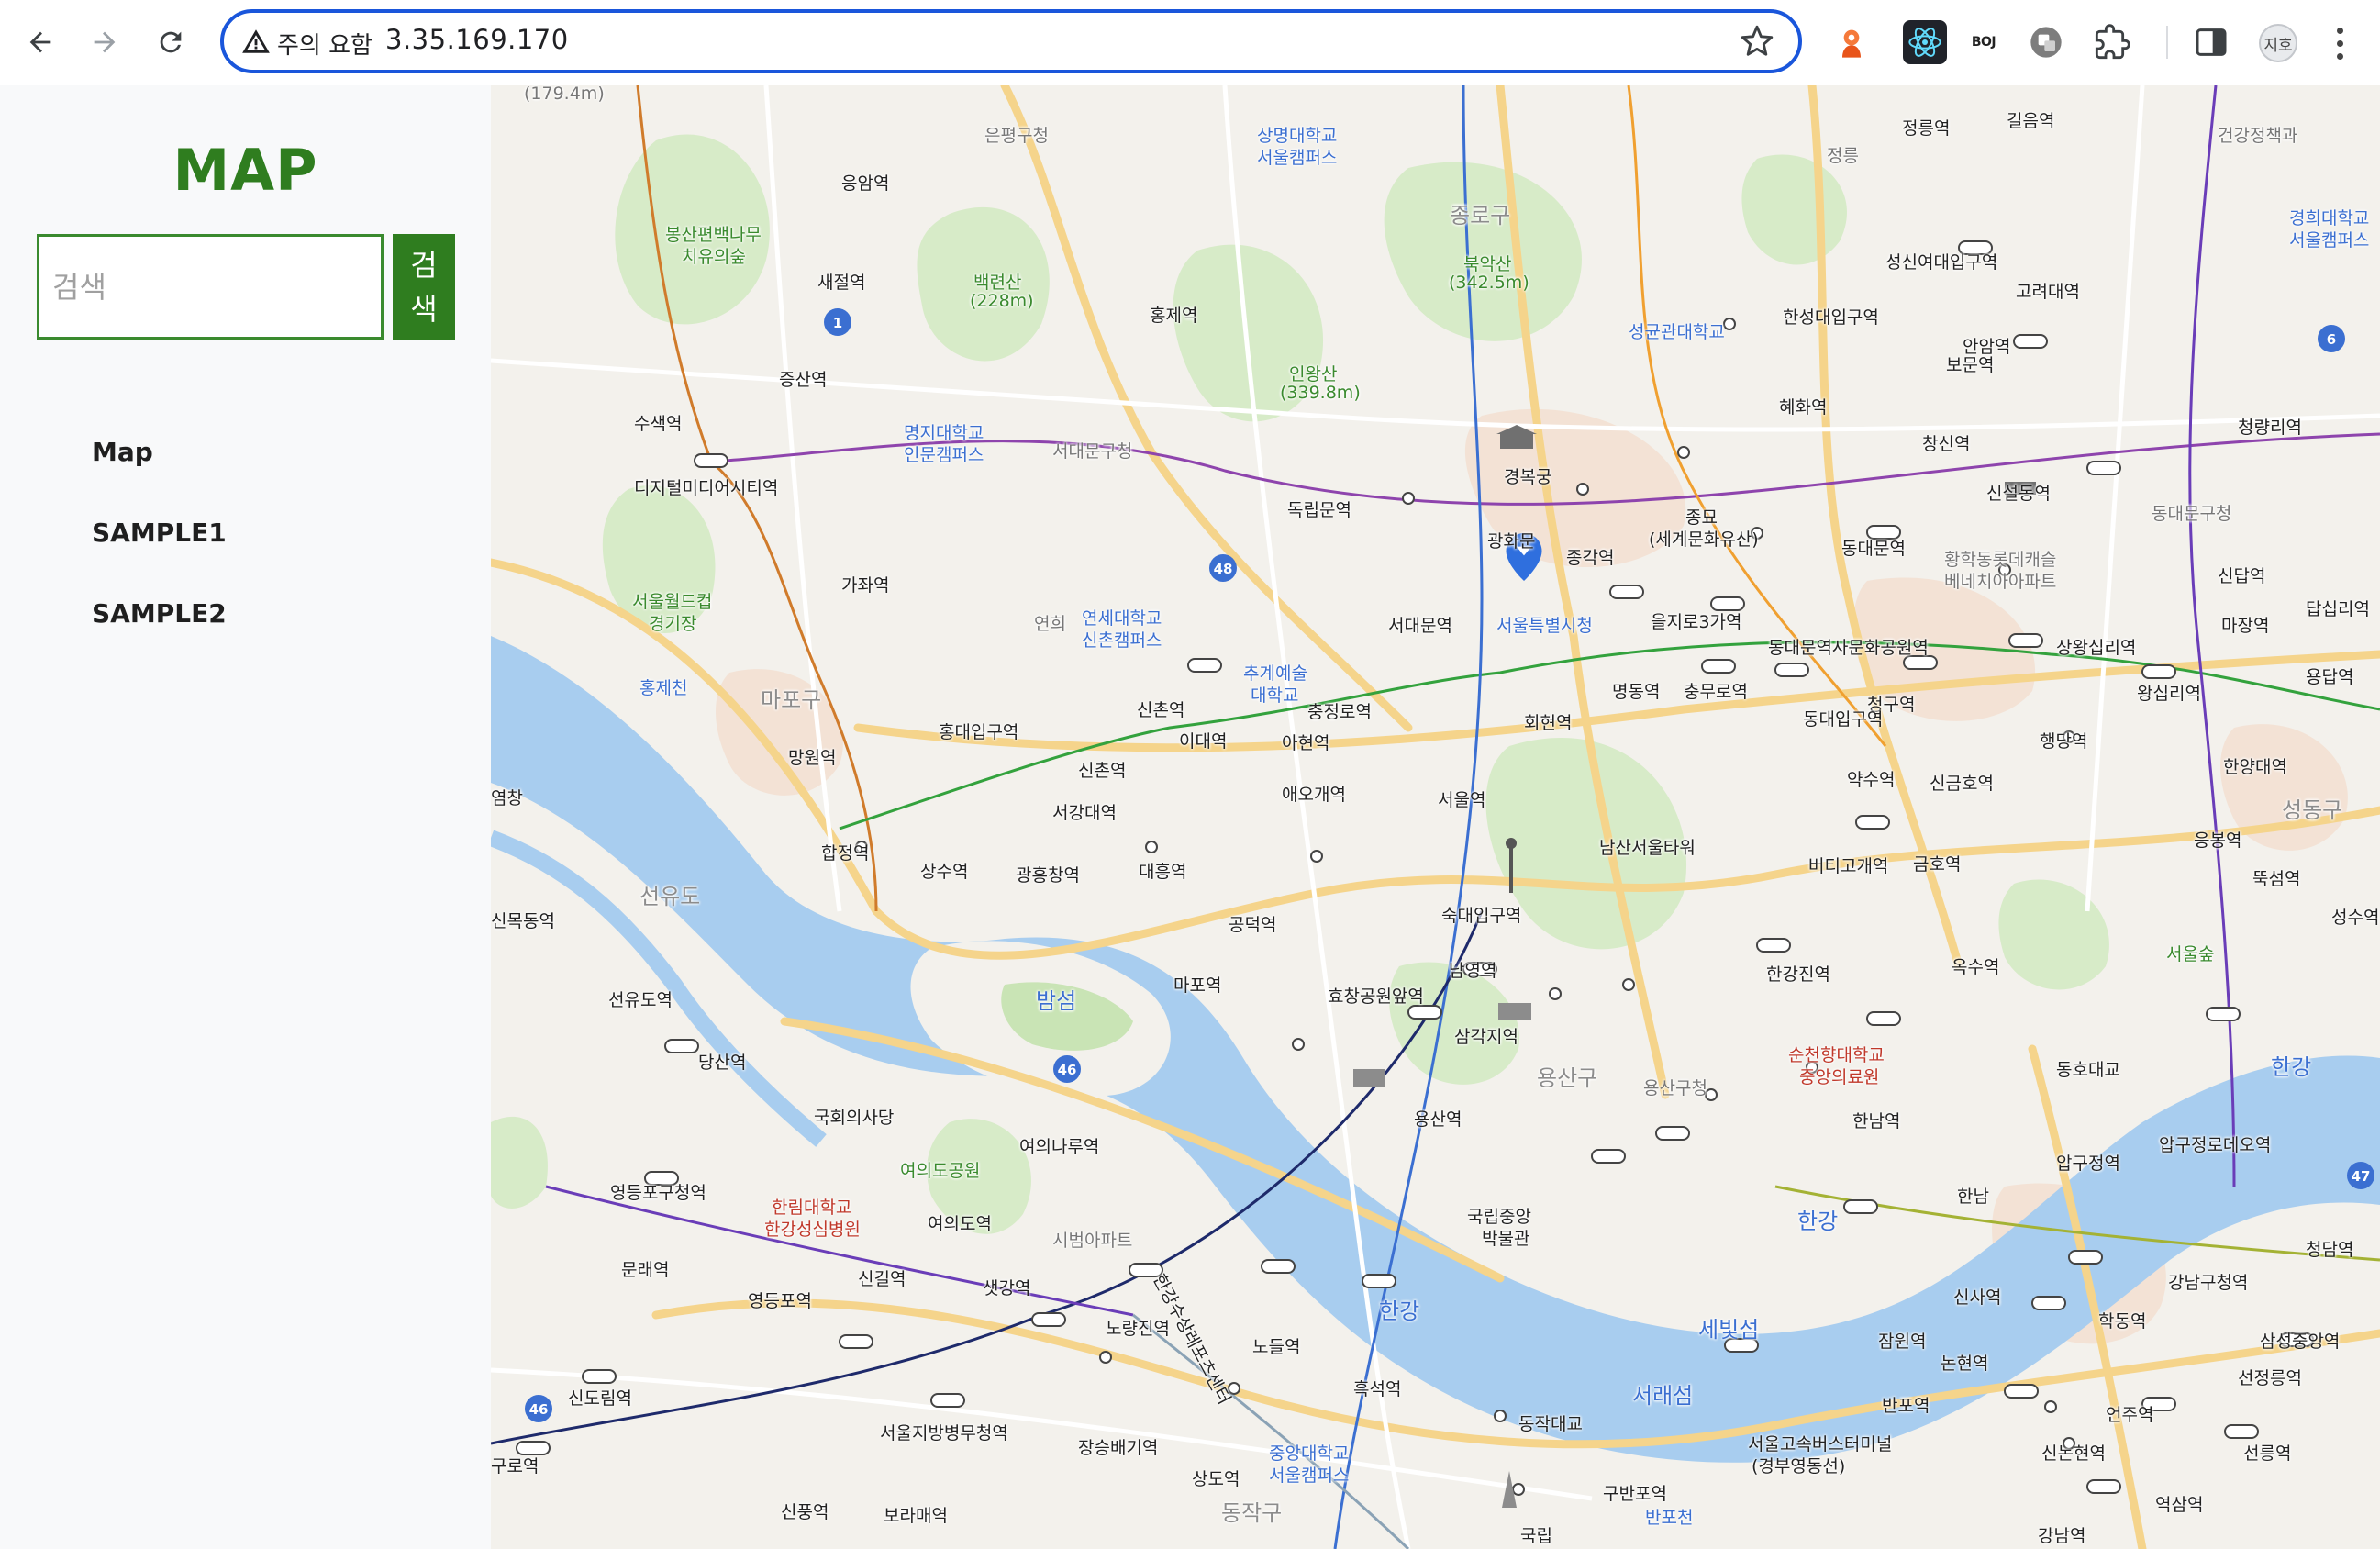 This screenshot has height=1549, width=2380. Describe the element at coordinates (1964, 1362) in the screenshot. I see `map-label: 논현역` at that location.